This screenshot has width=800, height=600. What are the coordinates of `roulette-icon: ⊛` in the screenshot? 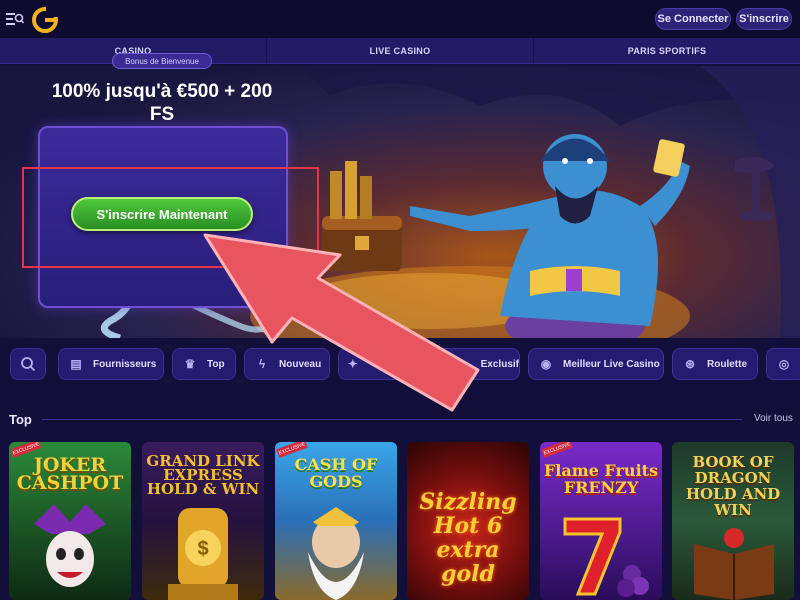 It's located at (690, 364).